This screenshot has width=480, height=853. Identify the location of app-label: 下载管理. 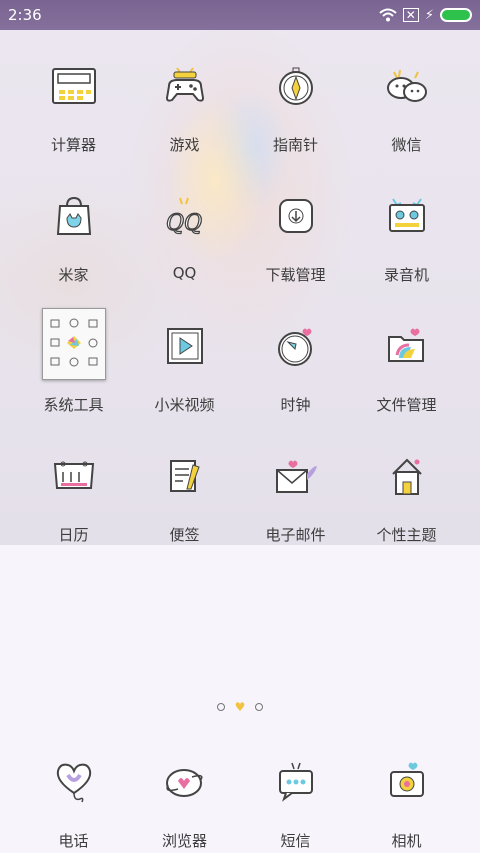
(295, 275).